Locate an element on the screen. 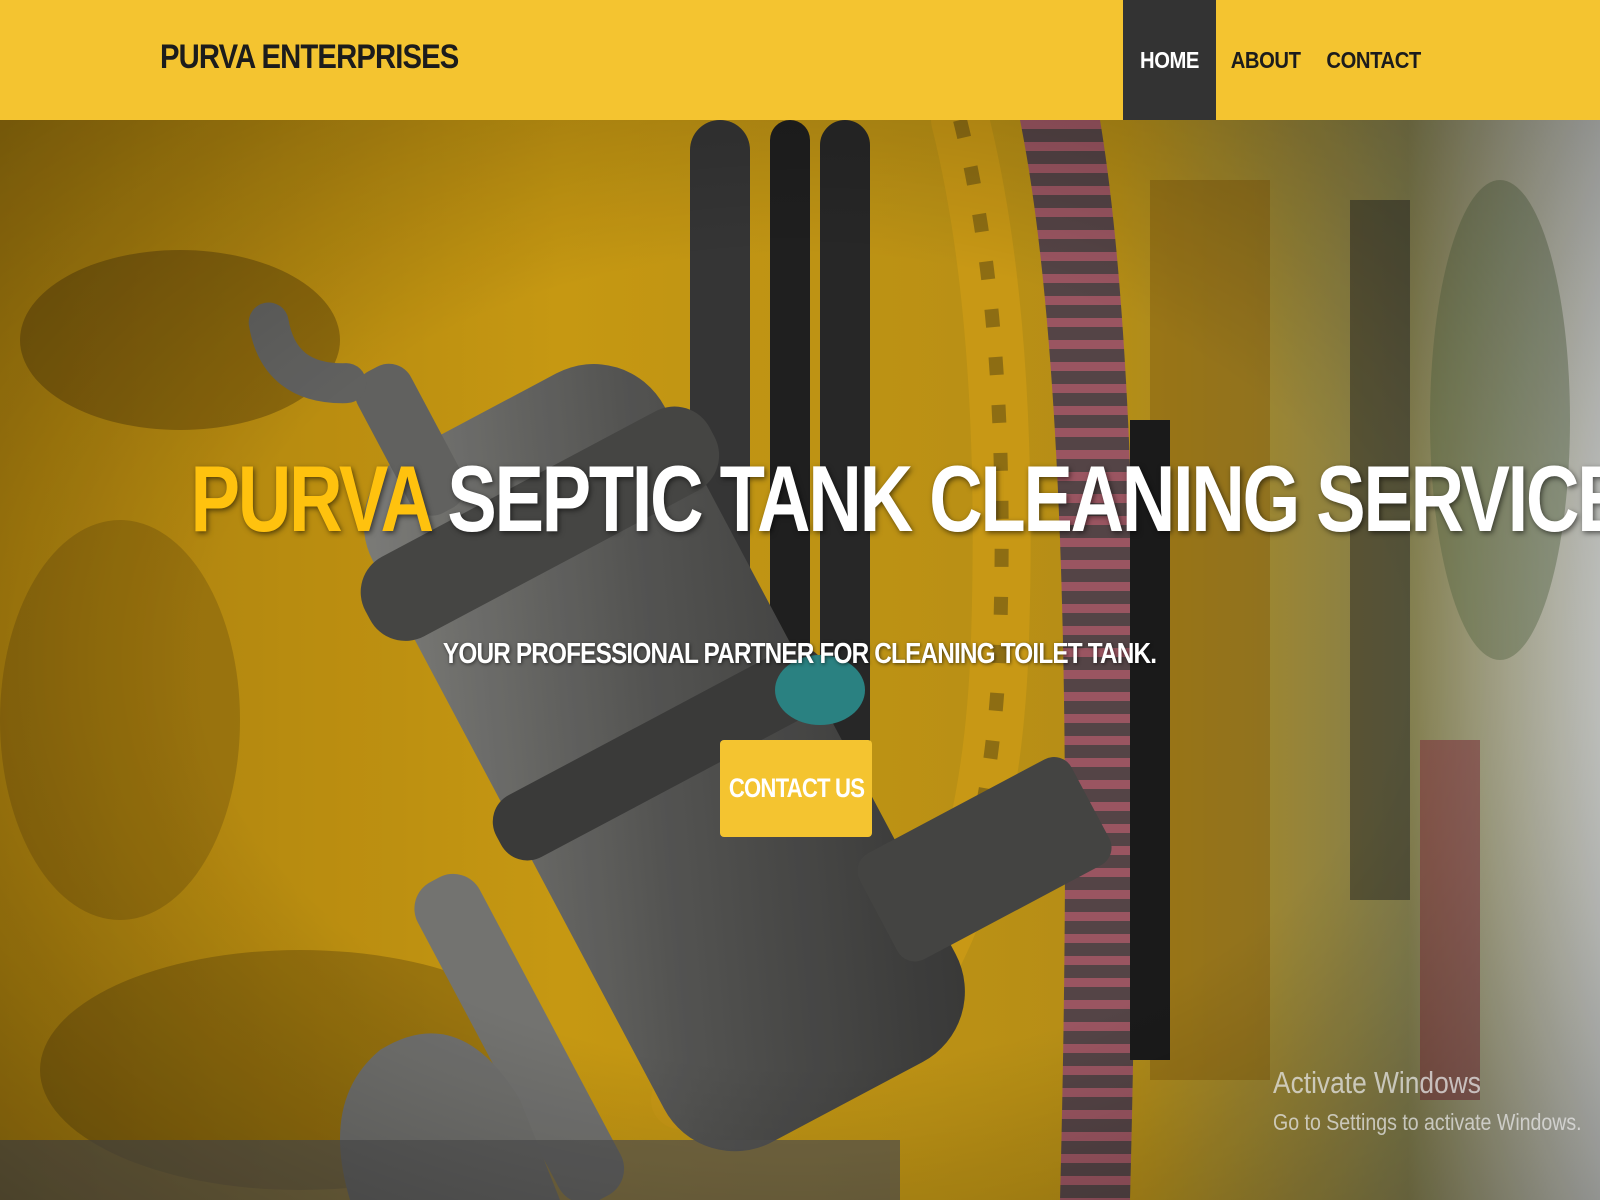 The width and height of the screenshot is (1600, 1200). brand-logo: PURVA ENTERPRISES is located at coordinates (309, 57).